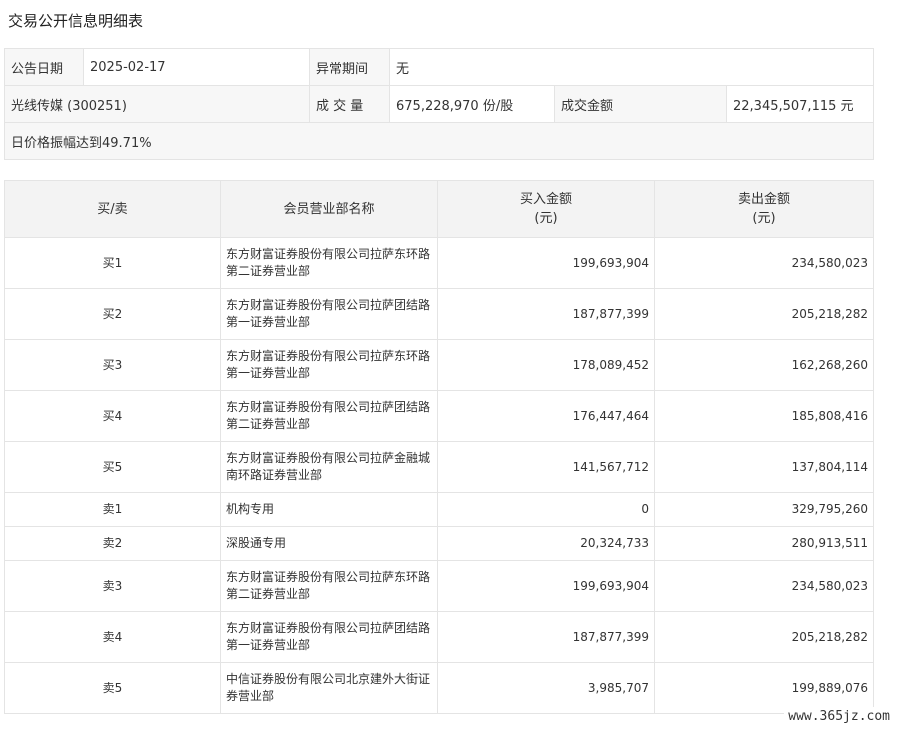 The image size is (902, 735). I want to click on table-row: 卖1 机构专用 0 329,795,260, so click(439, 509).